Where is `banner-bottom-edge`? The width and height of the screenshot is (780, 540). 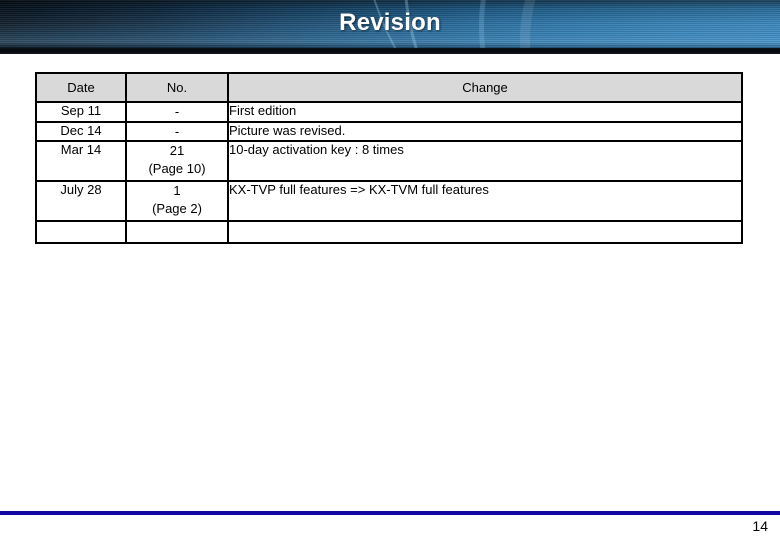
banner-bottom-edge is located at coordinates (390, 51).